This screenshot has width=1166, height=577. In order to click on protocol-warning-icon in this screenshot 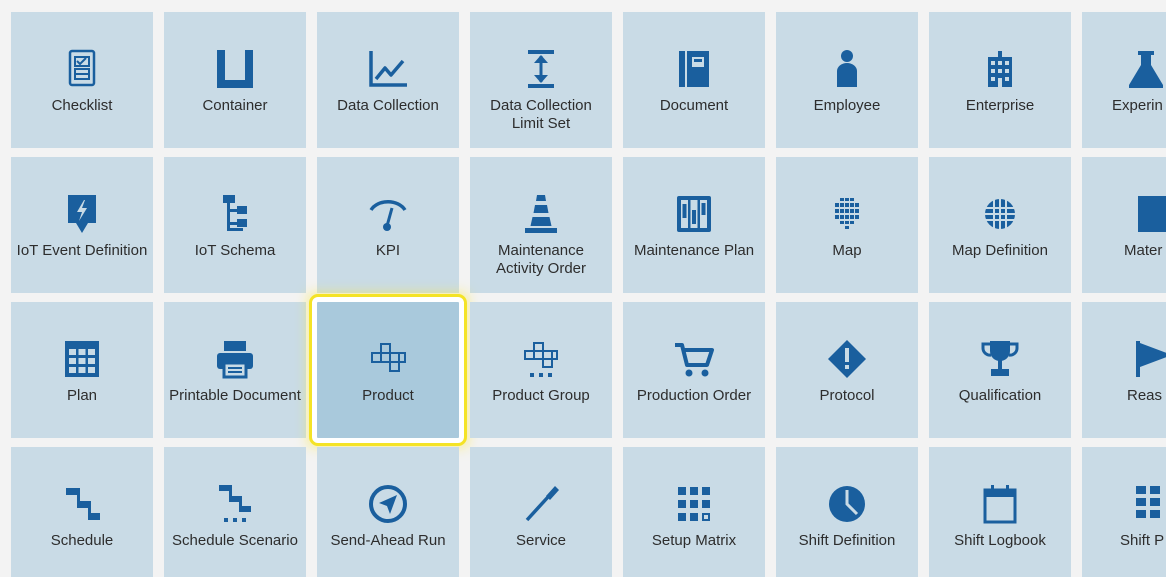, I will do `click(847, 359)`.